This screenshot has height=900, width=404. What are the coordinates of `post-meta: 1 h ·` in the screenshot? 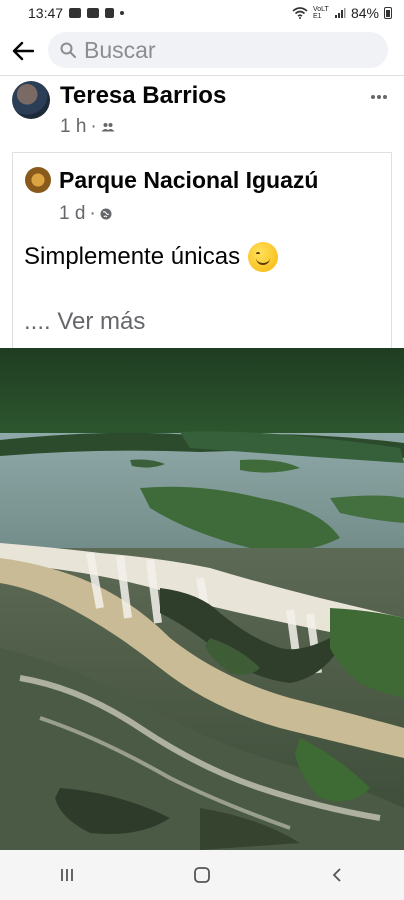 It's located at (87, 127).